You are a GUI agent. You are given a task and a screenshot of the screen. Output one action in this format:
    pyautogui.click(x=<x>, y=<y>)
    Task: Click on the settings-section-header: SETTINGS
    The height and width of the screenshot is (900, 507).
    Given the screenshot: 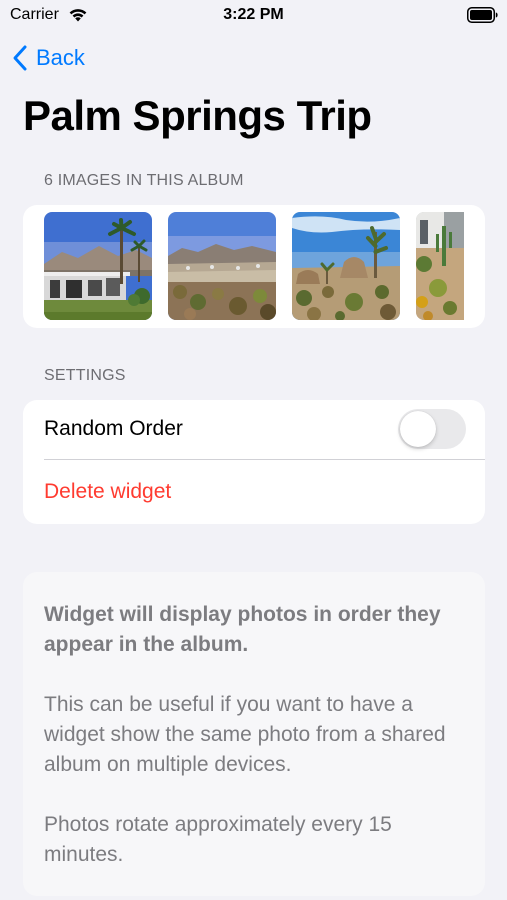 What is the action you would take?
    pyautogui.click(x=85, y=375)
    